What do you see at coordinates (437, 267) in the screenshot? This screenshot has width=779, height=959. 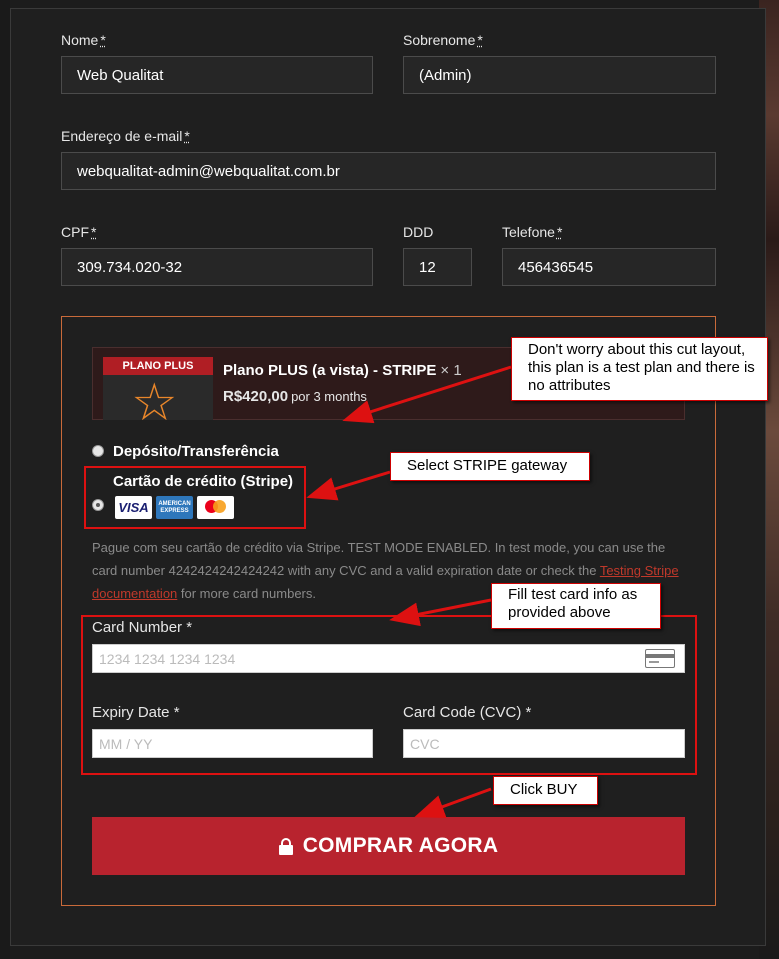 I see `ddd-input: 12` at bounding box center [437, 267].